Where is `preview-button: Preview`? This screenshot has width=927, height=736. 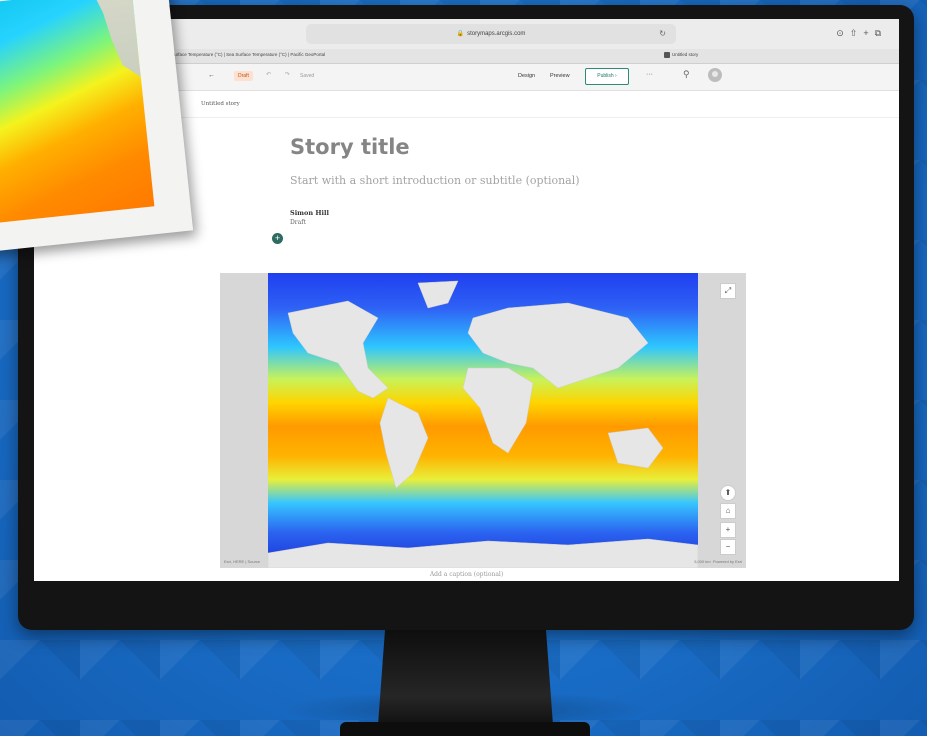
preview-button: Preview is located at coordinates (560, 76).